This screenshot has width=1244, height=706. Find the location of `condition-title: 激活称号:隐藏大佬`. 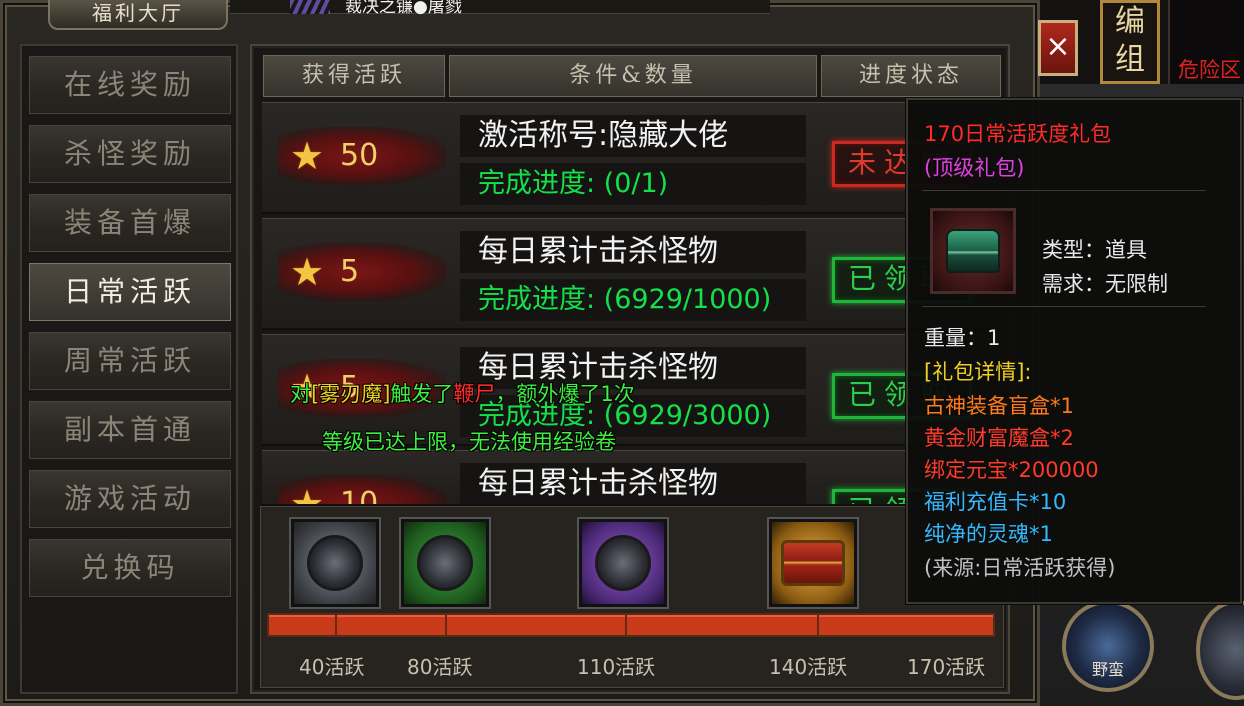

condition-title: 激活称号:隐藏大佬 is located at coordinates (633, 136).